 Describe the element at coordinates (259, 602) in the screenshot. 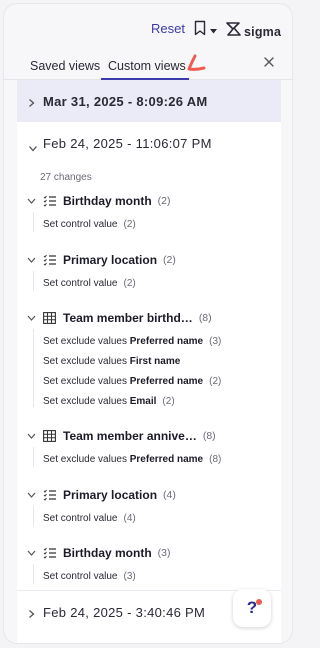

I see `notification-dot` at that location.